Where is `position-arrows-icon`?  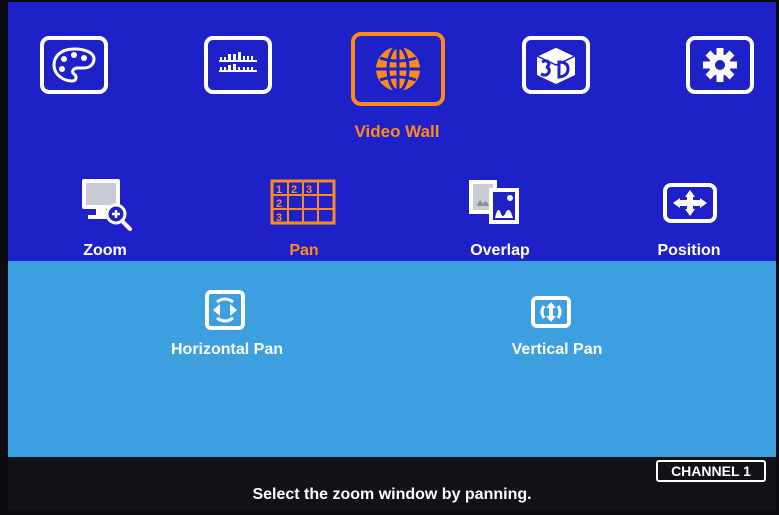
position-arrows-icon is located at coordinates (690, 203).